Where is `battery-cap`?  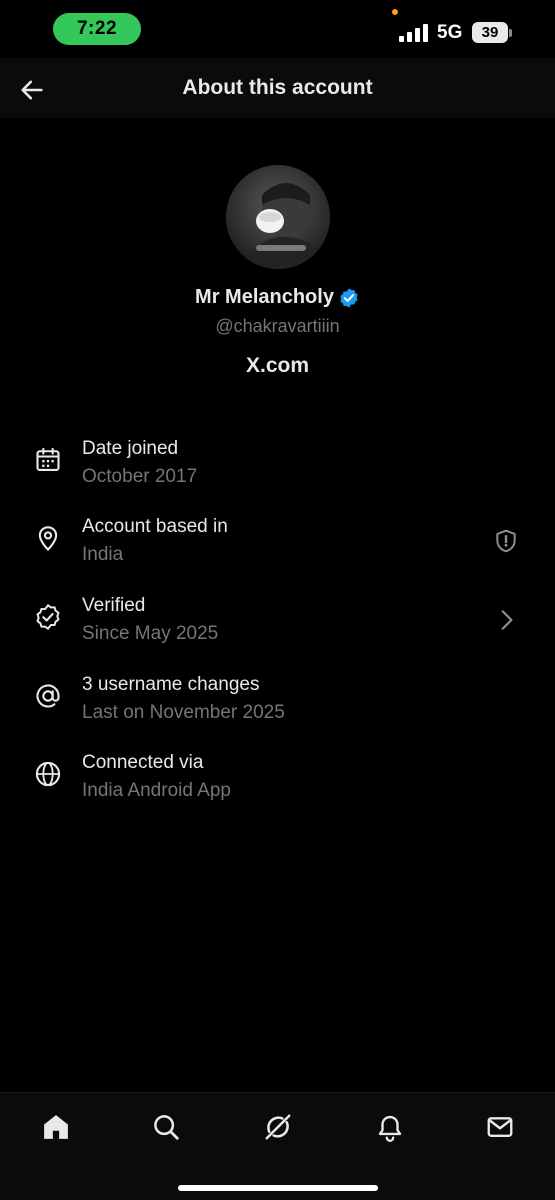
battery-cap is located at coordinates (510, 33).